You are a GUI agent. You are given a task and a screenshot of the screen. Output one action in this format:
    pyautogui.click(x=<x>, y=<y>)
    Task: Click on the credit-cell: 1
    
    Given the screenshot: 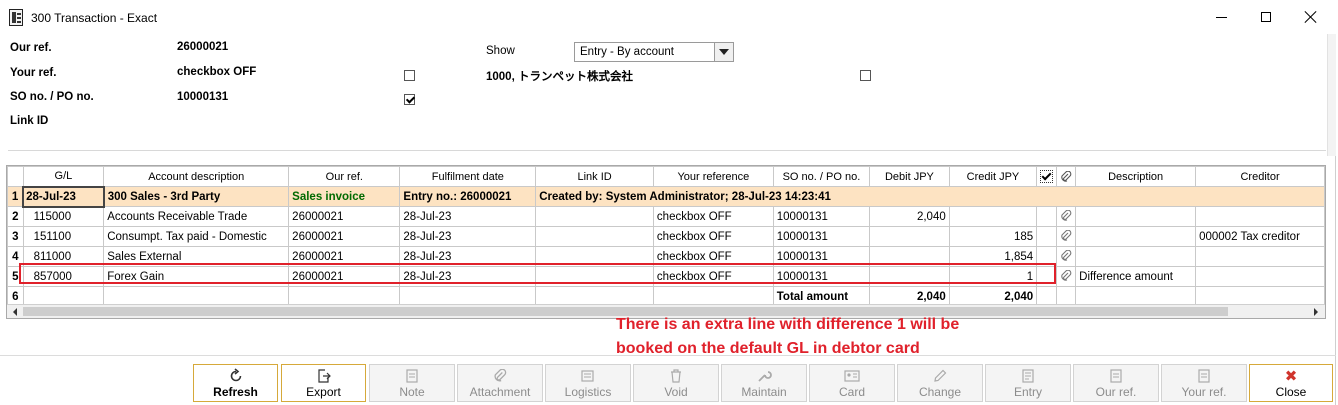 What is the action you would take?
    pyautogui.click(x=993, y=276)
    